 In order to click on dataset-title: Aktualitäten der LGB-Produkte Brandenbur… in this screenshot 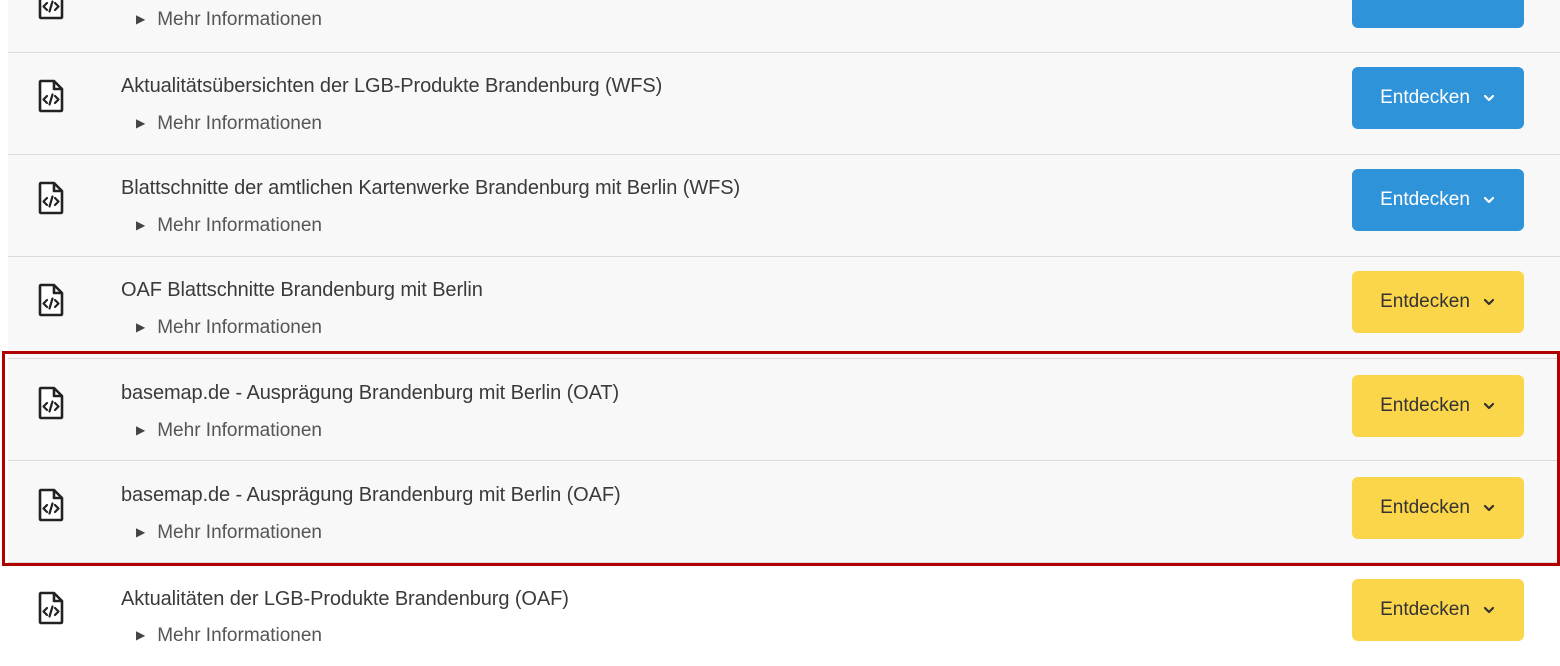, I will do `click(345, 599)`.